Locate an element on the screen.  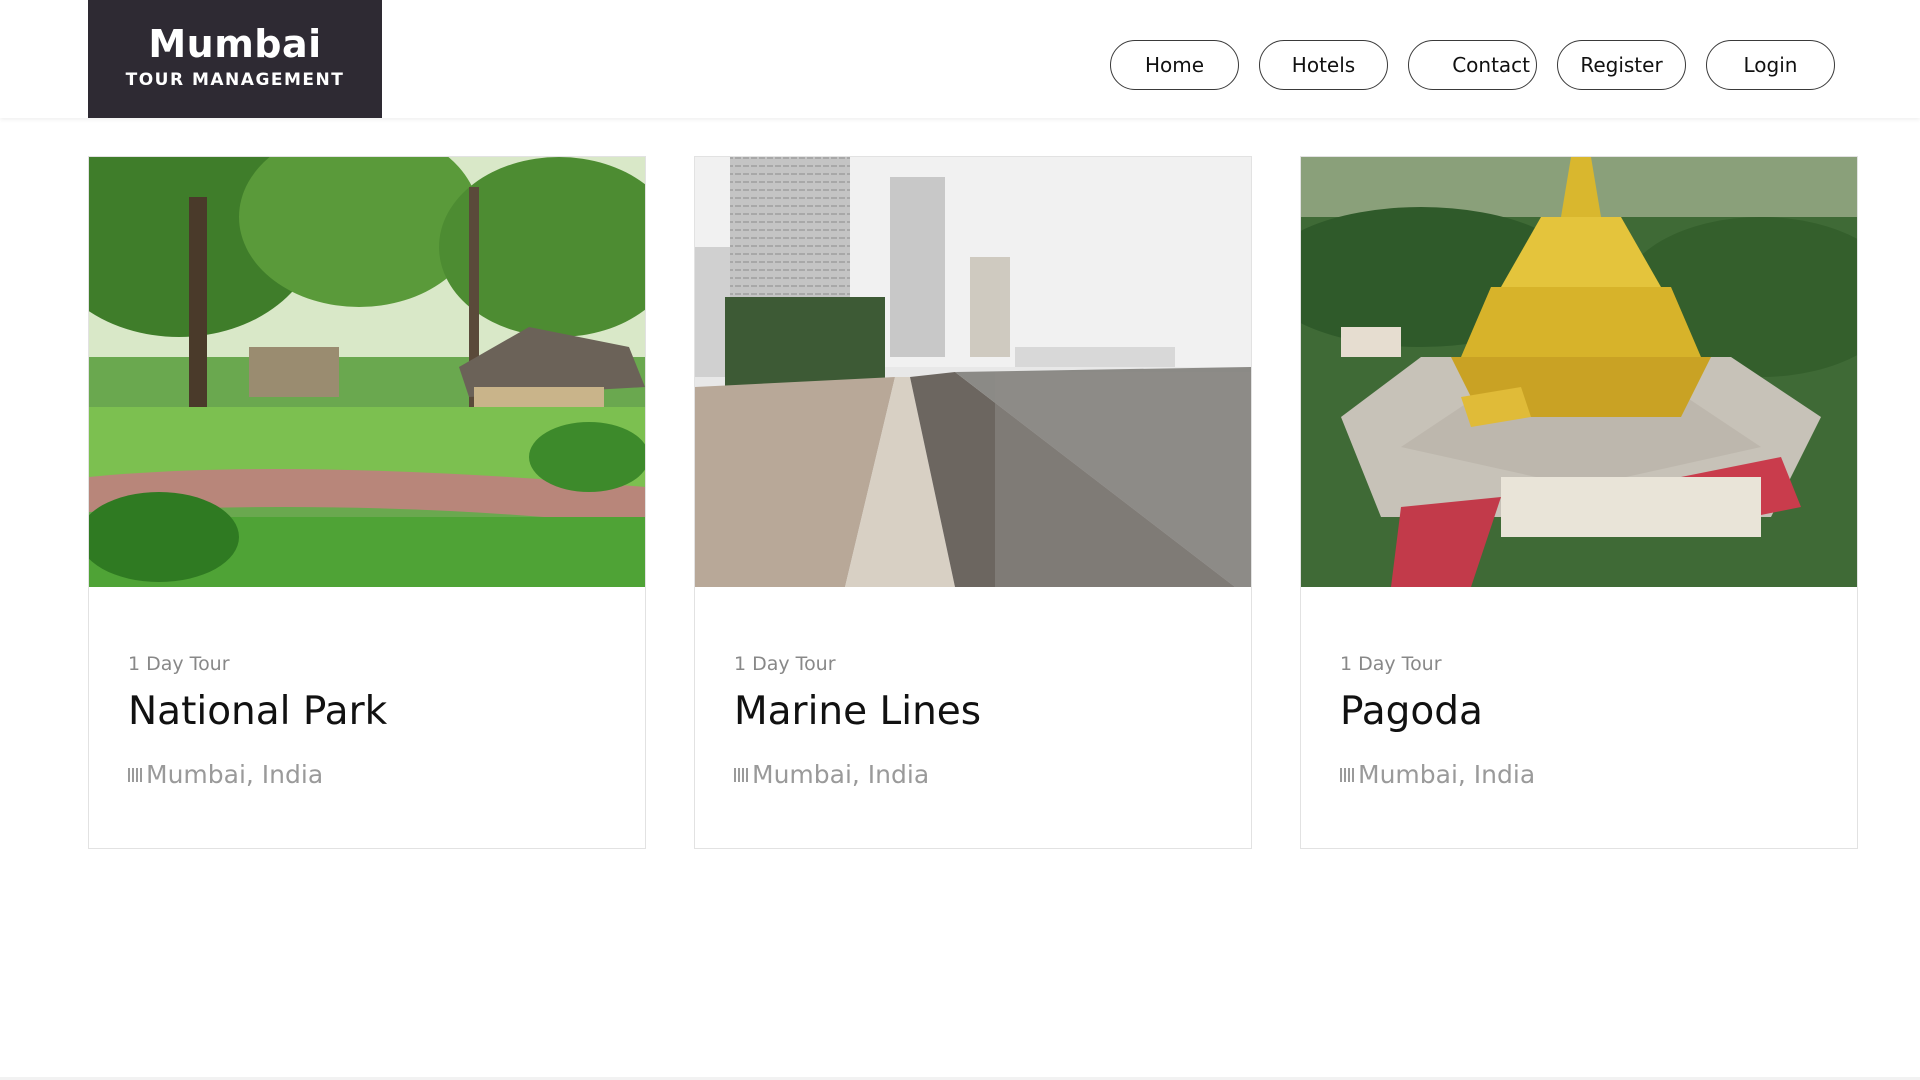
park-image is located at coordinates (367, 372).